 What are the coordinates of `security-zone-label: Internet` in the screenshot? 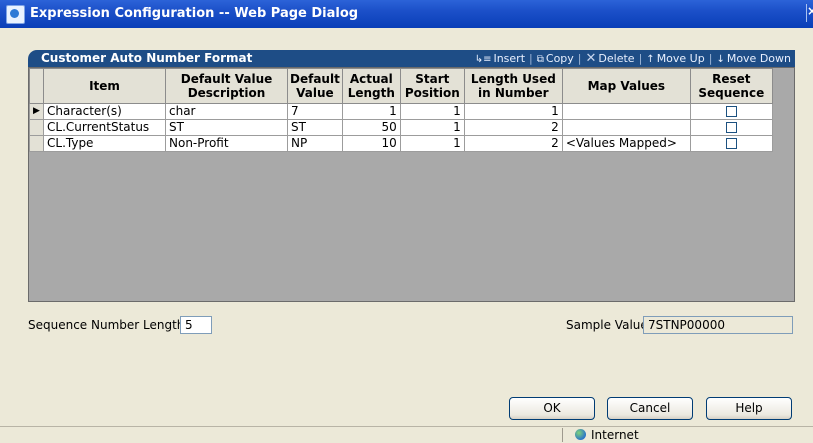 It's located at (615, 435).